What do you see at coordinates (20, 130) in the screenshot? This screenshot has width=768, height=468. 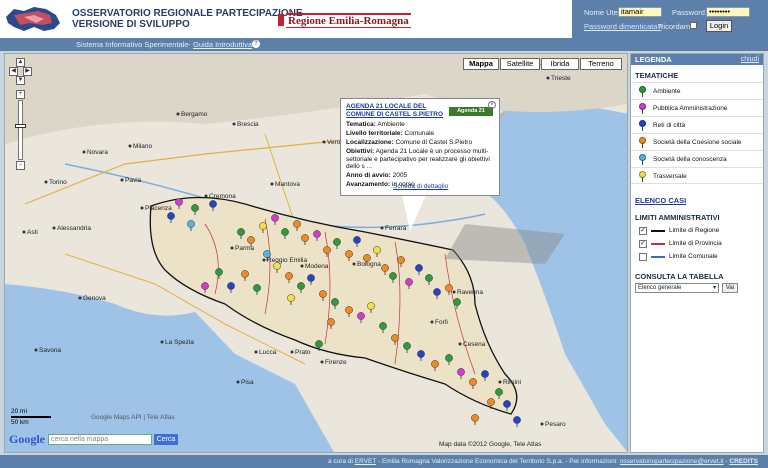 I see `zoom-slider` at bounding box center [20, 130].